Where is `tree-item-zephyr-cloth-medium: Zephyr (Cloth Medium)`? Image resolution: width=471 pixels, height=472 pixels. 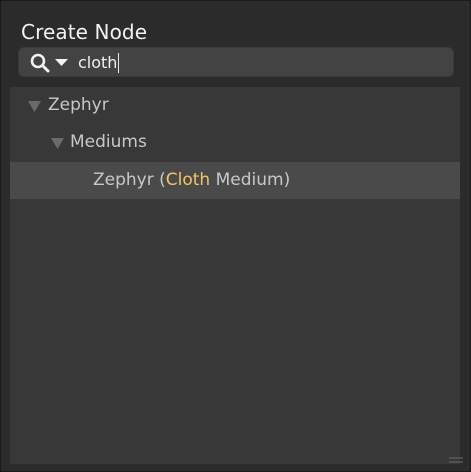
tree-item-zephyr-cloth-medium: Zephyr (Cloth Medium) is located at coordinates (235, 180).